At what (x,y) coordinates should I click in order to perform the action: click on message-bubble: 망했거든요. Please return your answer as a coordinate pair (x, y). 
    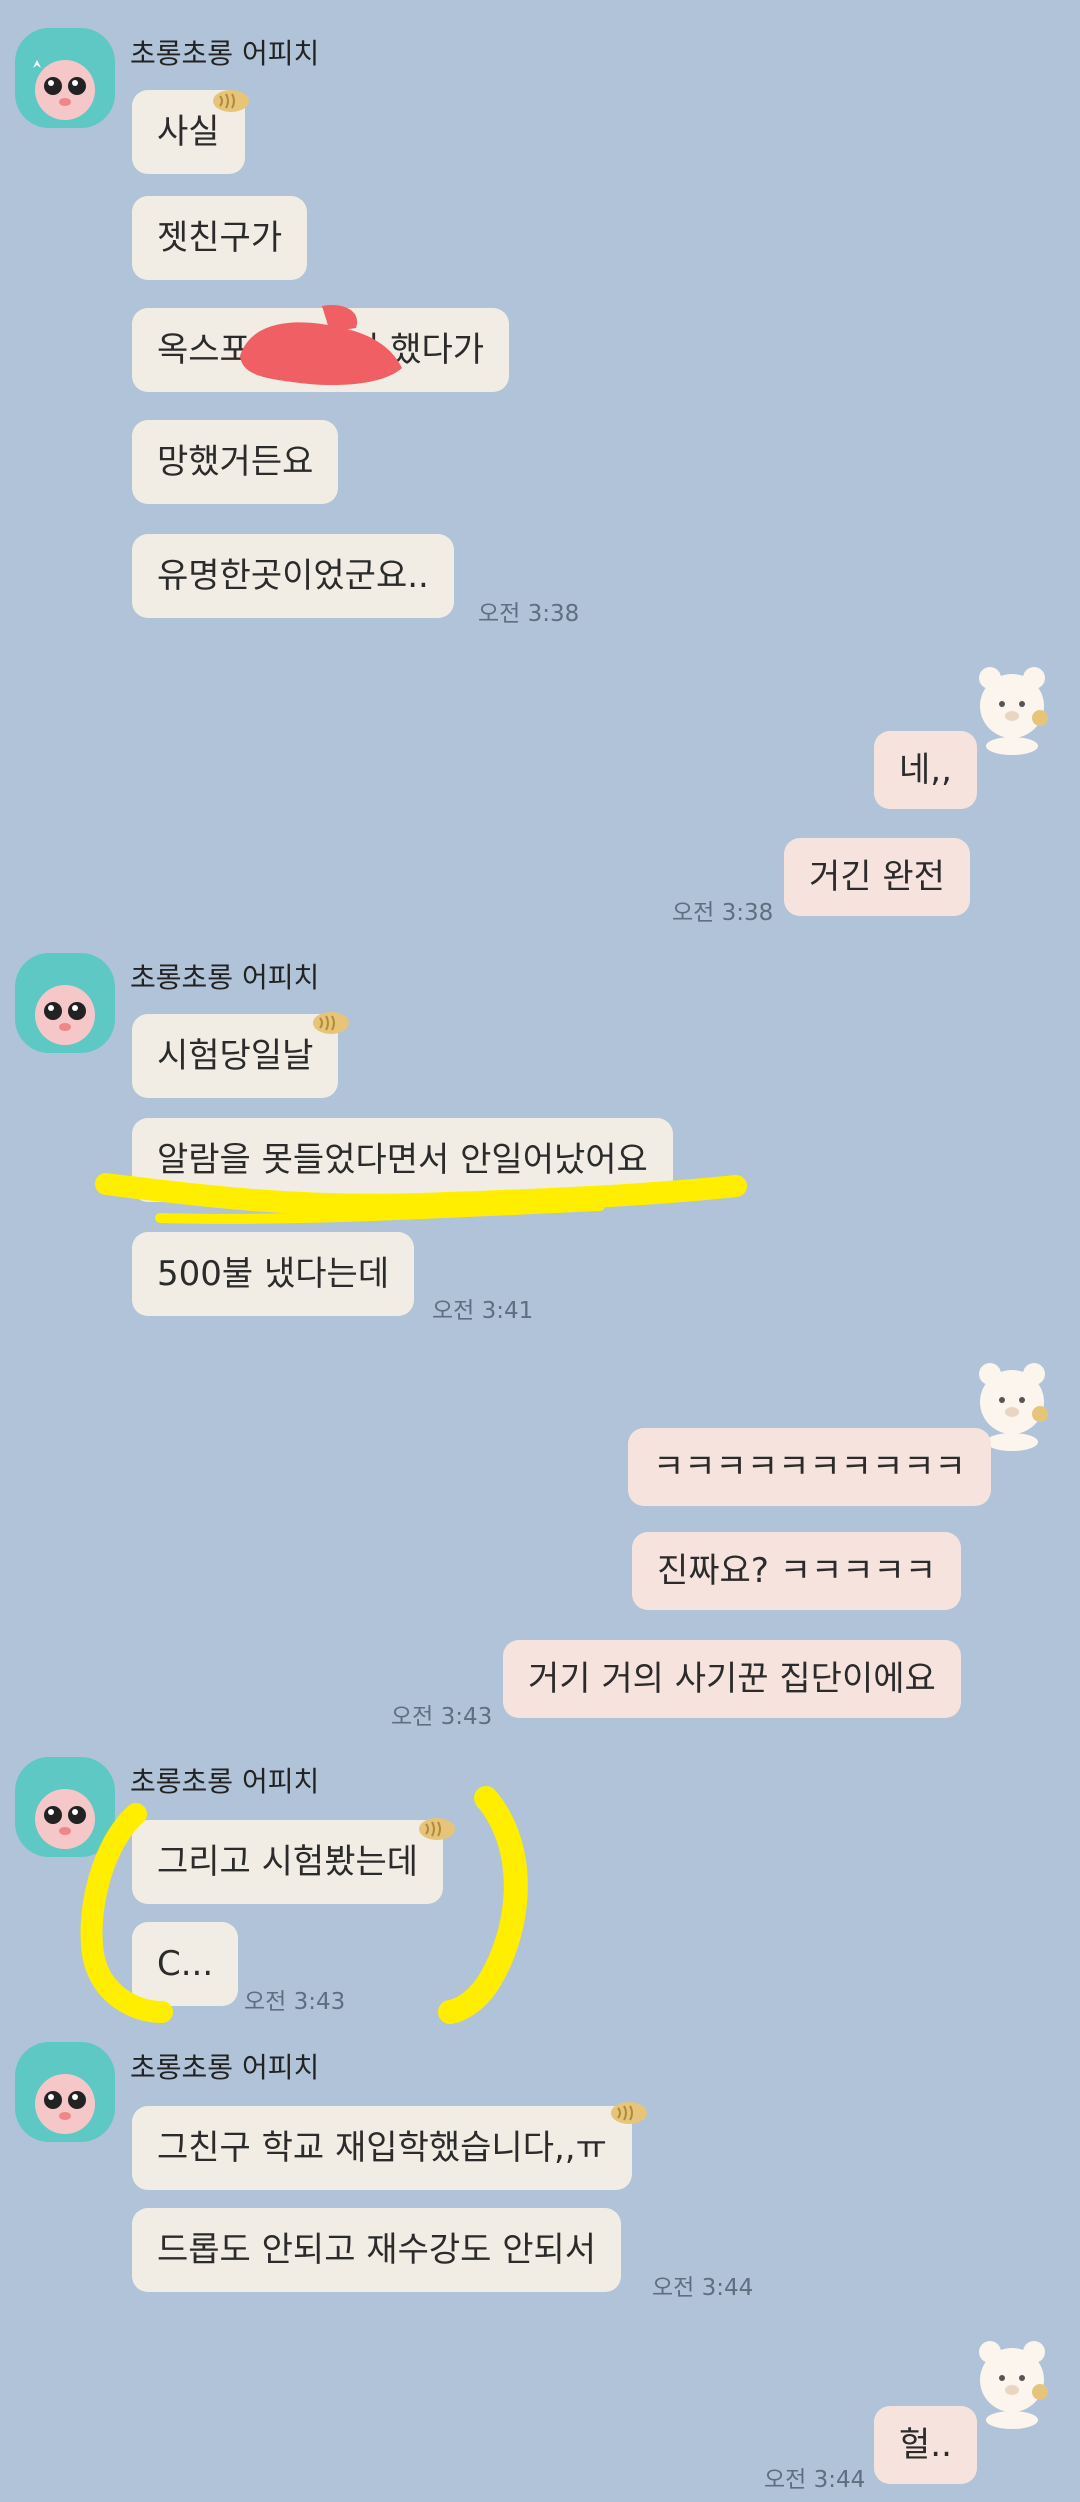
    Looking at the image, I should click on (235, 462).